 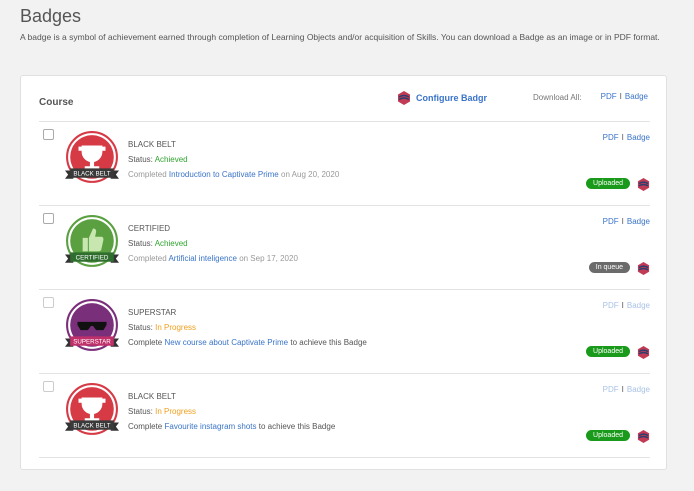 What do you see at coordinates (92, 342) in the screenshot?
I see `badge-ribbon-text: SUPERSTAR` at bounding box center [92, 342].